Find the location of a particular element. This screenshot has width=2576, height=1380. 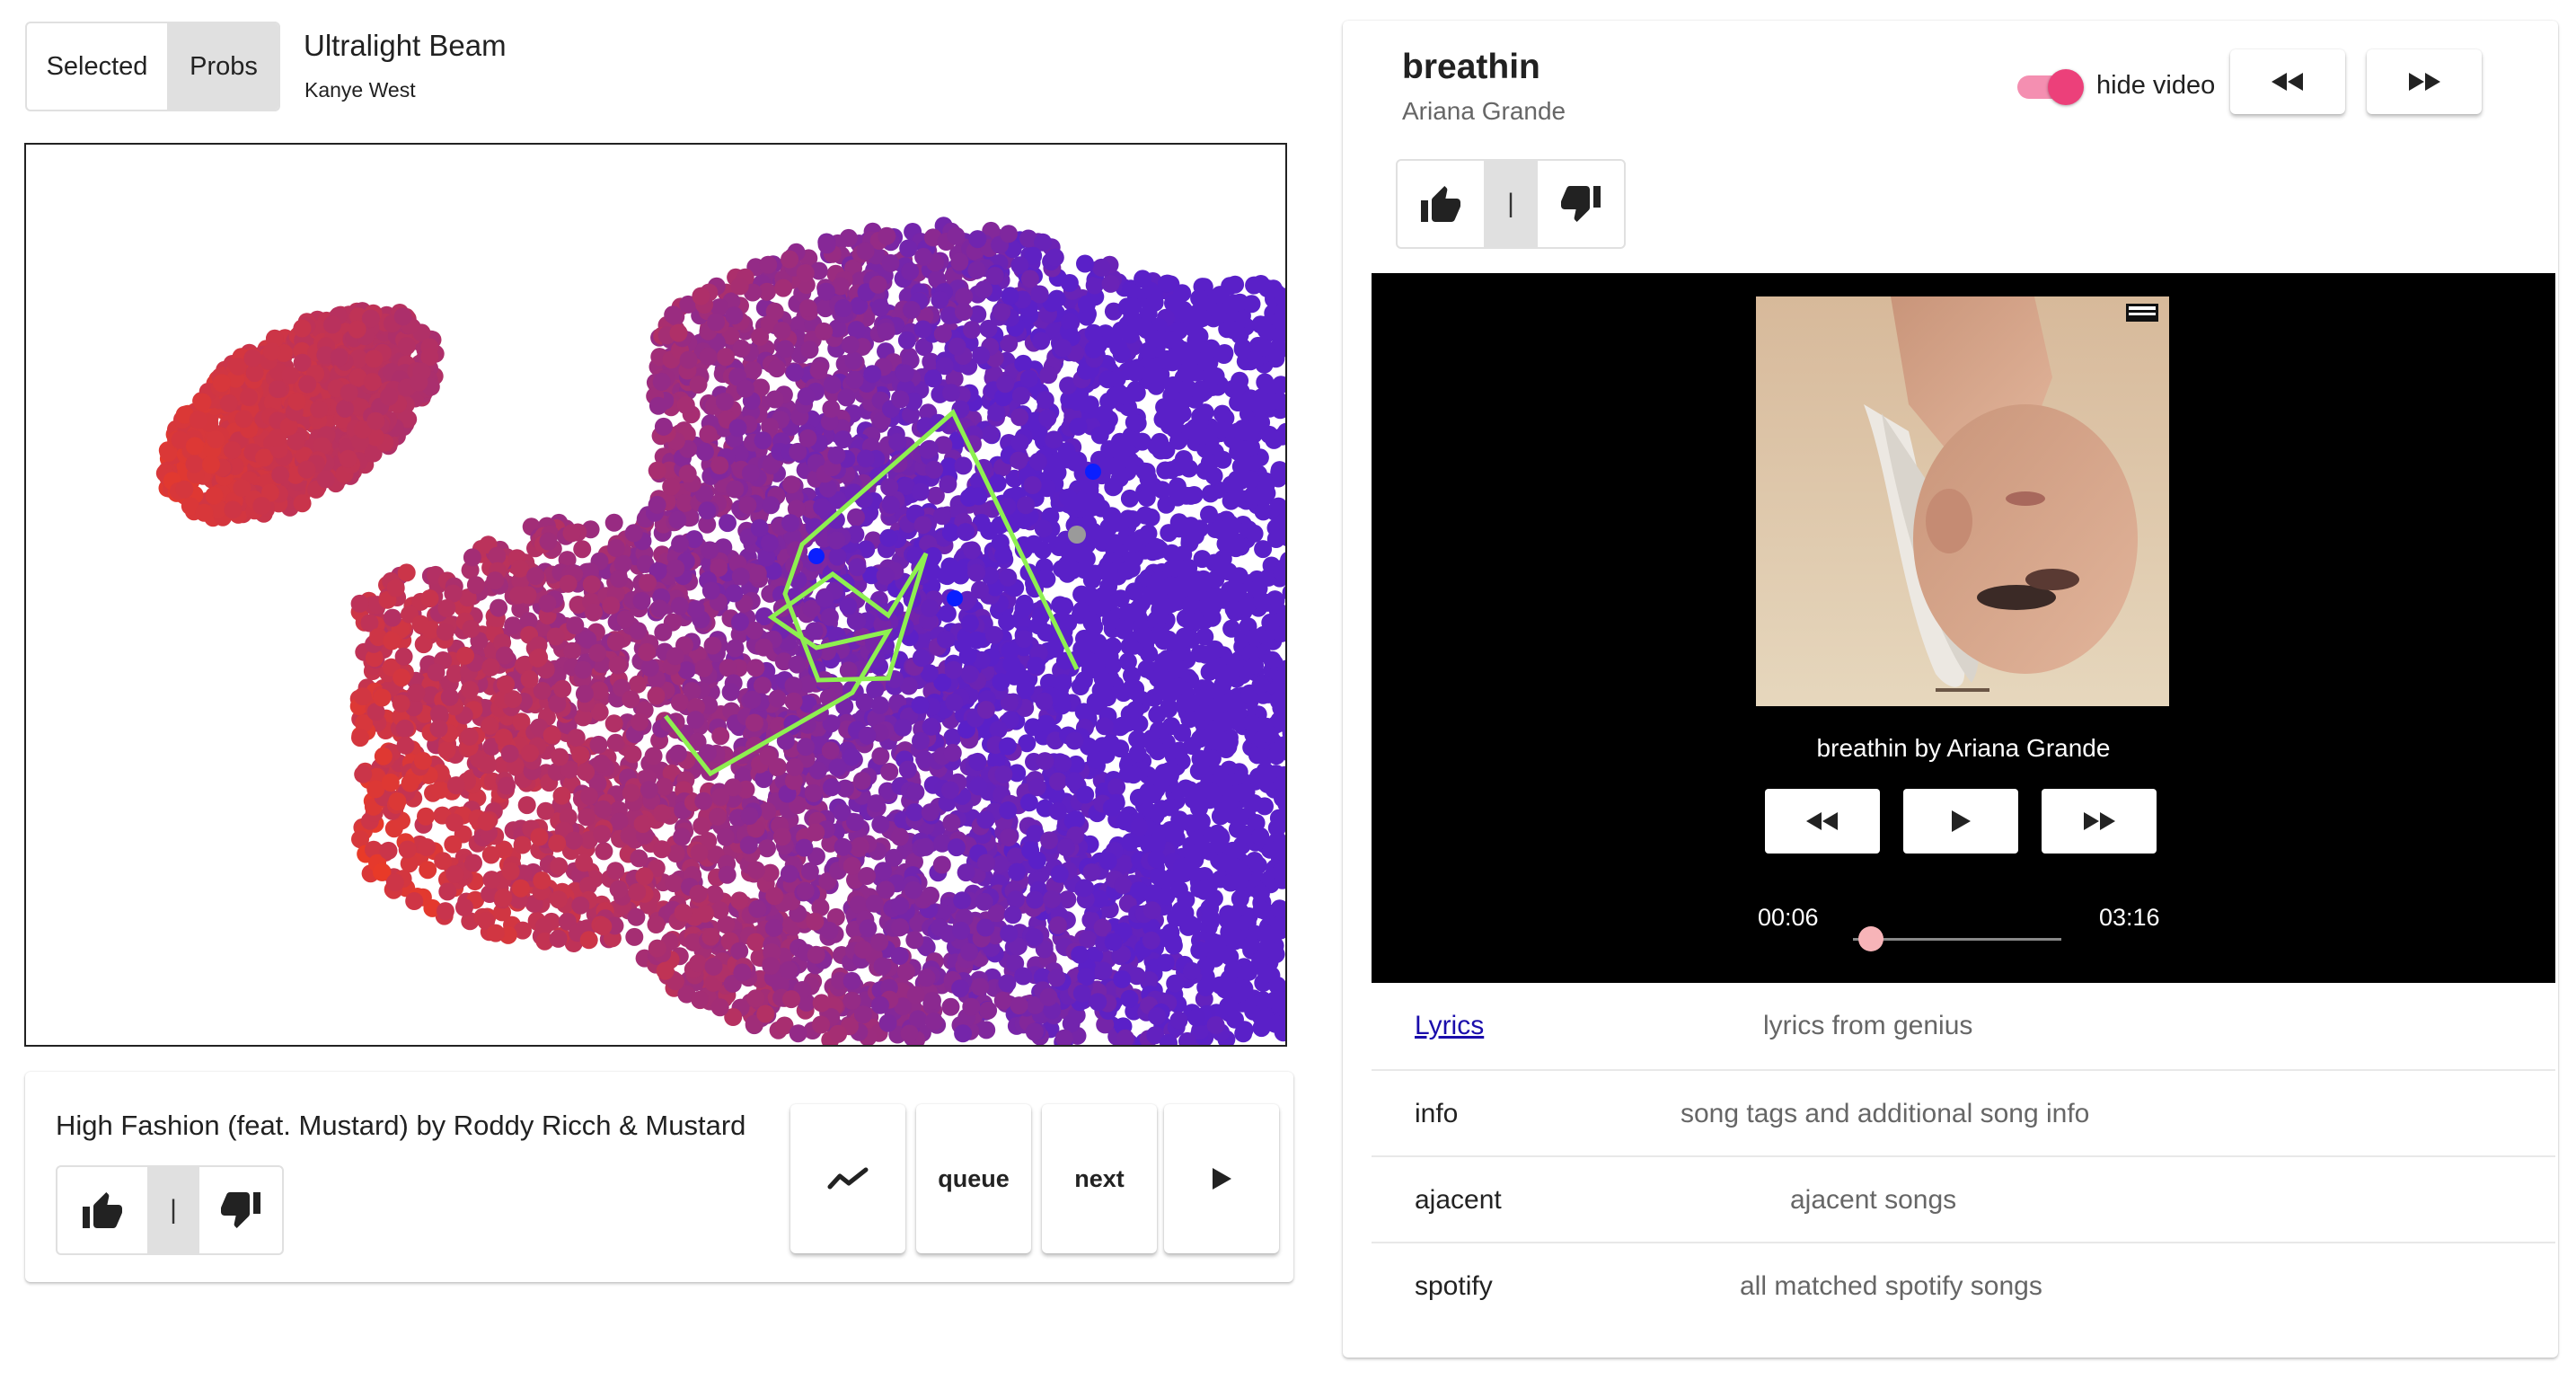

current-song-artist: Kanye West is located at coordinates (360, 90).